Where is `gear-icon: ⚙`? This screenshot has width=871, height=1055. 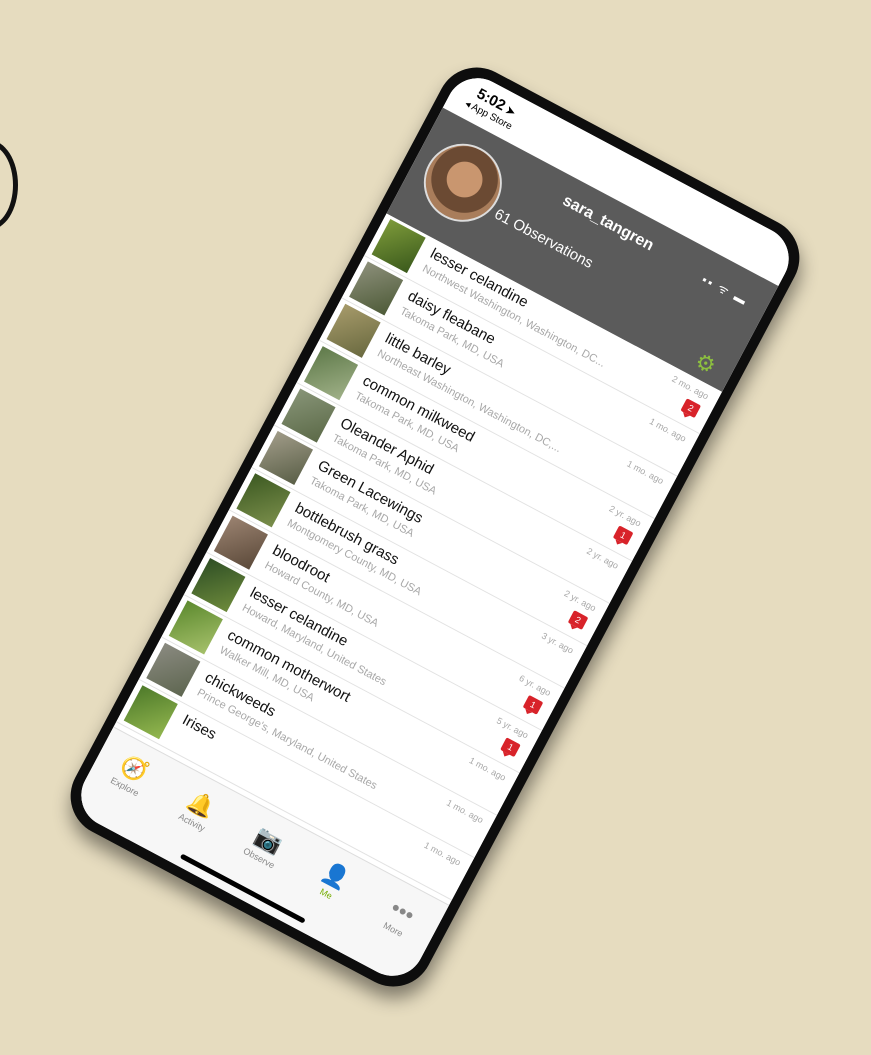 gear-icon: ⚙ is located at coordinates (705, 363).